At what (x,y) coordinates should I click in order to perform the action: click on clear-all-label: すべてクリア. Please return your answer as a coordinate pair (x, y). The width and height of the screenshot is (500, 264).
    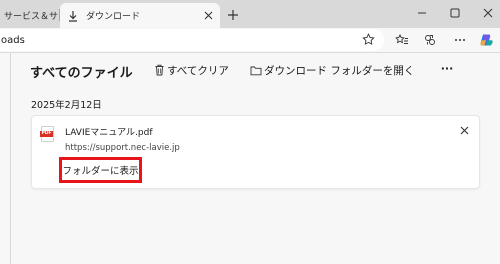
    Looking at the image, I should click on (198, 70).